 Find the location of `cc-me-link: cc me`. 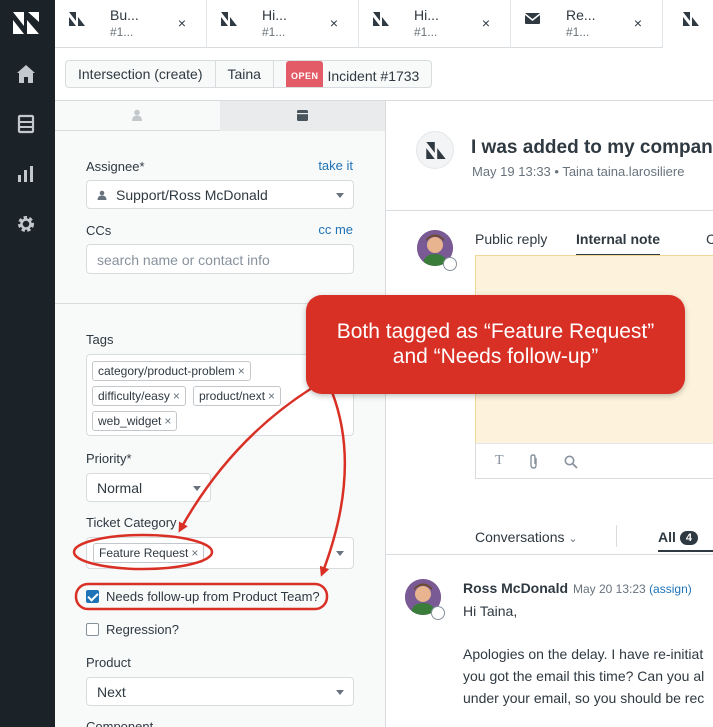

cc-me-link: cc me is located at coordinates (335, 229).